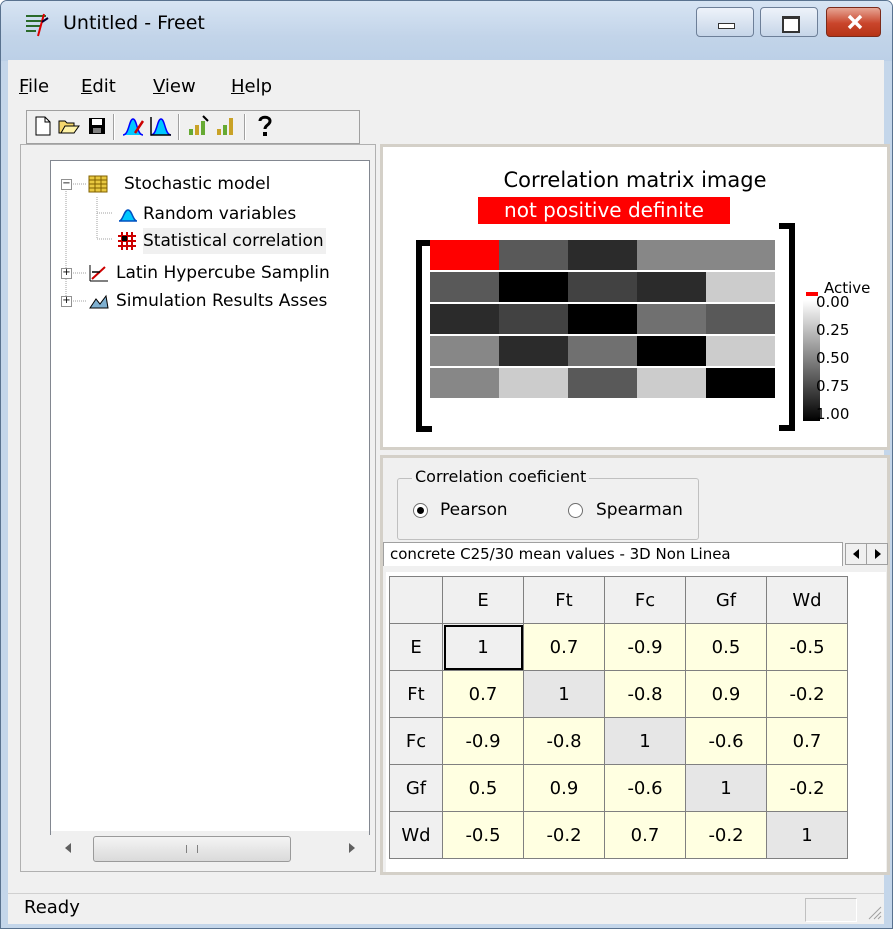 This screenshot has width=893, height=929. What do you see at coordinates (483, 647) in the screenshot?
I see `table-cell-active: 1` at bounding box center [483, 647].